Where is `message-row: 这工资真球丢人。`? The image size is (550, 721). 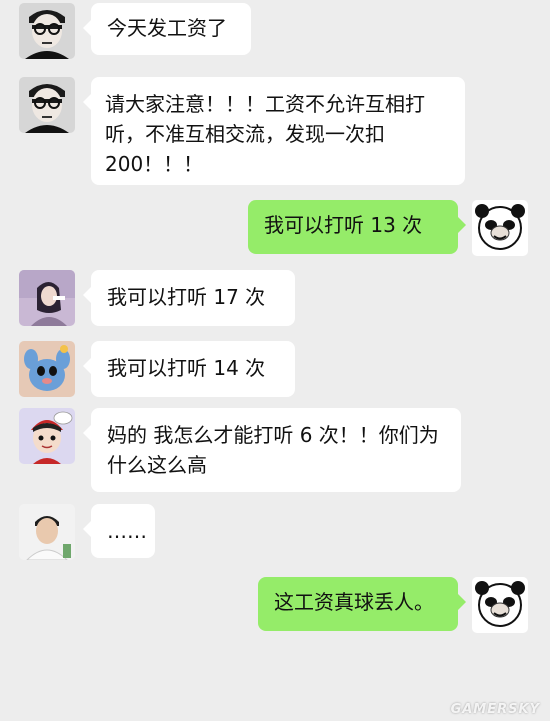 message-row: 这工资真球丢人。 is located at coordinates (393, 605).